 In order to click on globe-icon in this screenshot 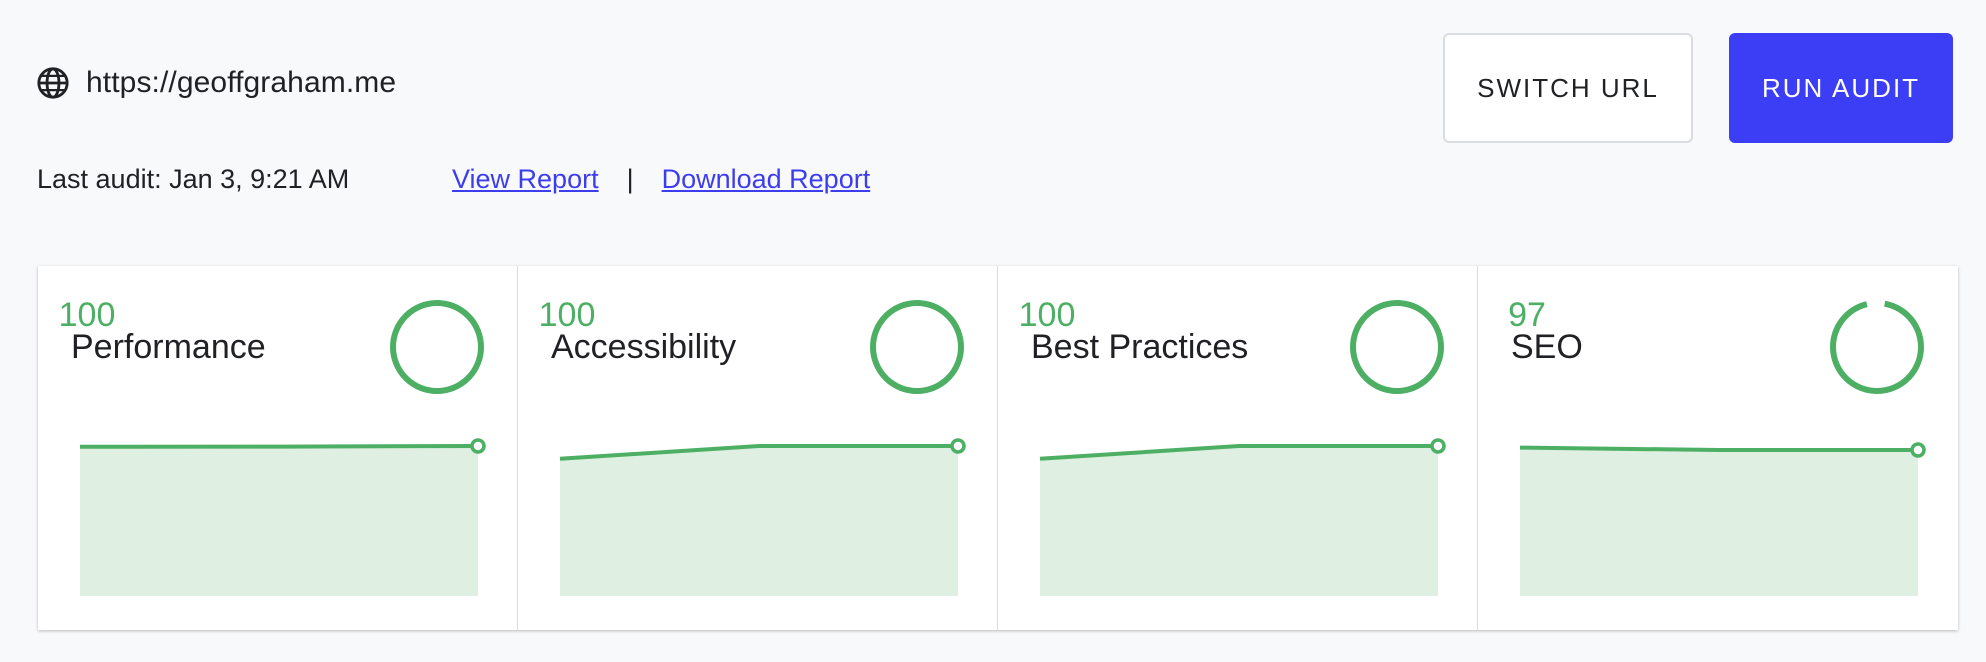, I will do `click(53, 83)`.